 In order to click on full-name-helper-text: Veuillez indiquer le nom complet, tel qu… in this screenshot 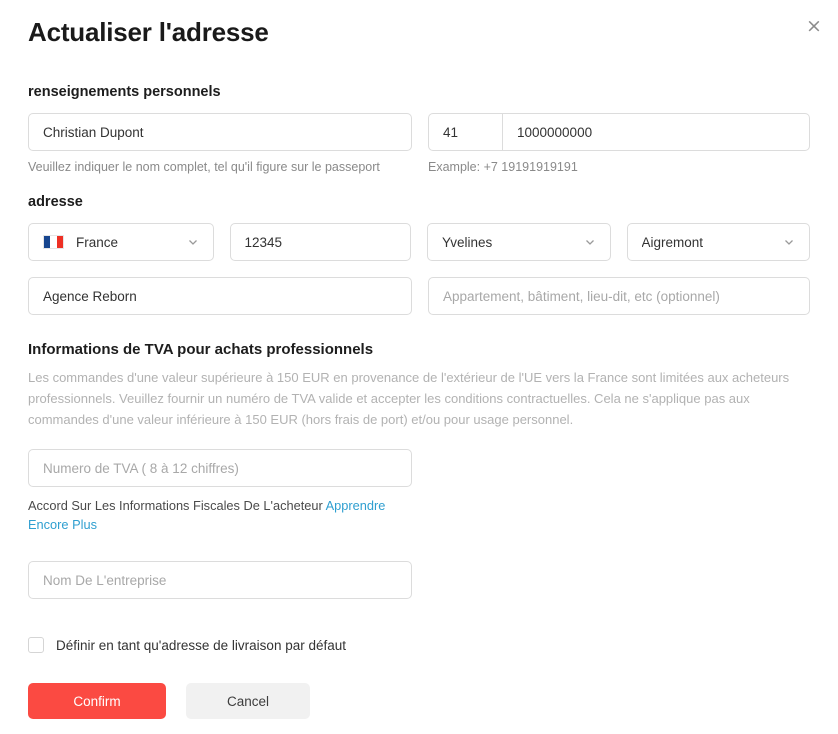, I will do `click(204, 167)`.